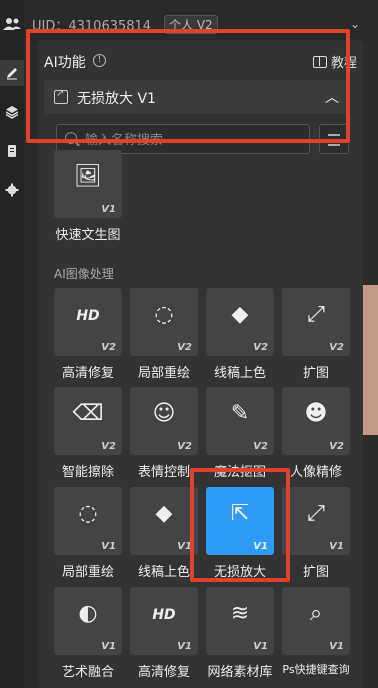  What do you see at coordinates (316, 413) in the screenshot?
I see `head-icon: ☻` at bounding box center [316, 413].